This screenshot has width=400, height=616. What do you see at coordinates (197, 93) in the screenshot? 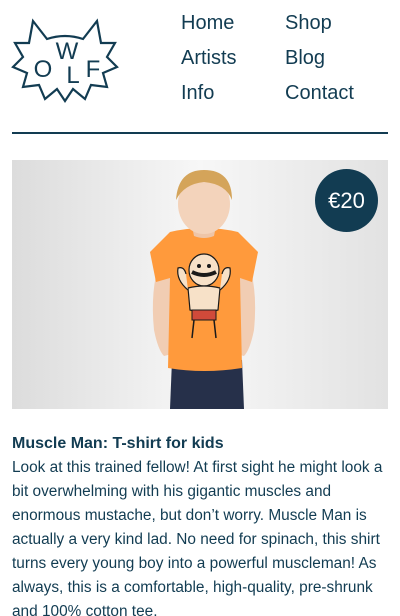
I see `nav-info: Info` at bounding box center [197, 93].